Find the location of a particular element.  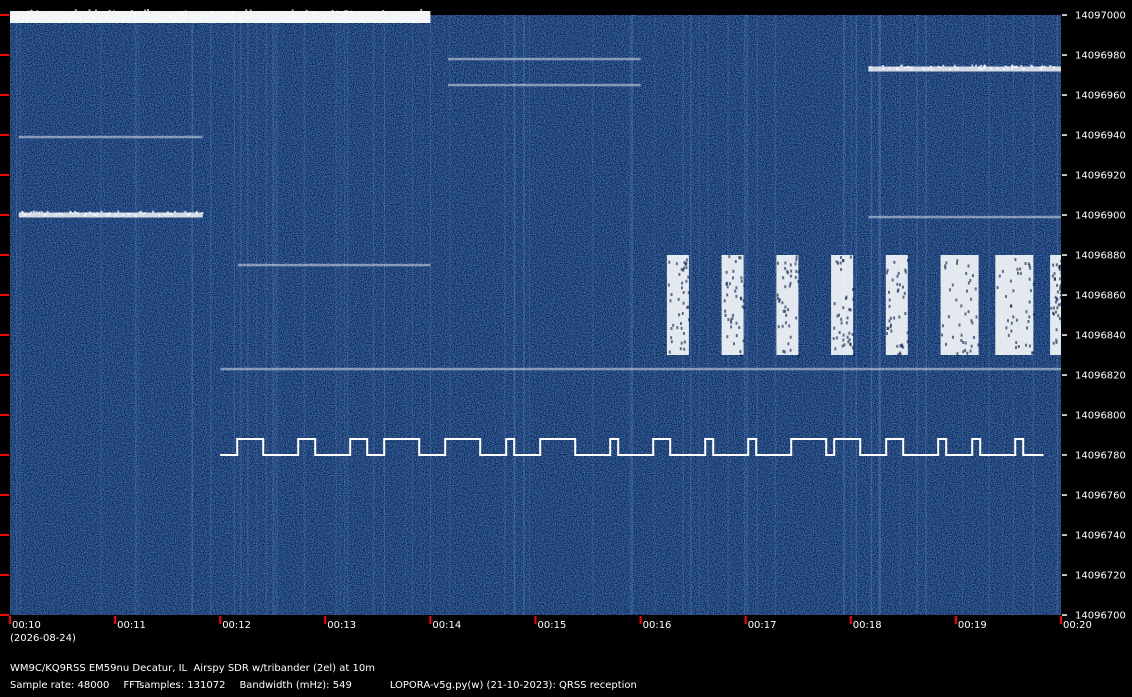

y-tick-label: 14096820 is located at coordinates (1100, 376).